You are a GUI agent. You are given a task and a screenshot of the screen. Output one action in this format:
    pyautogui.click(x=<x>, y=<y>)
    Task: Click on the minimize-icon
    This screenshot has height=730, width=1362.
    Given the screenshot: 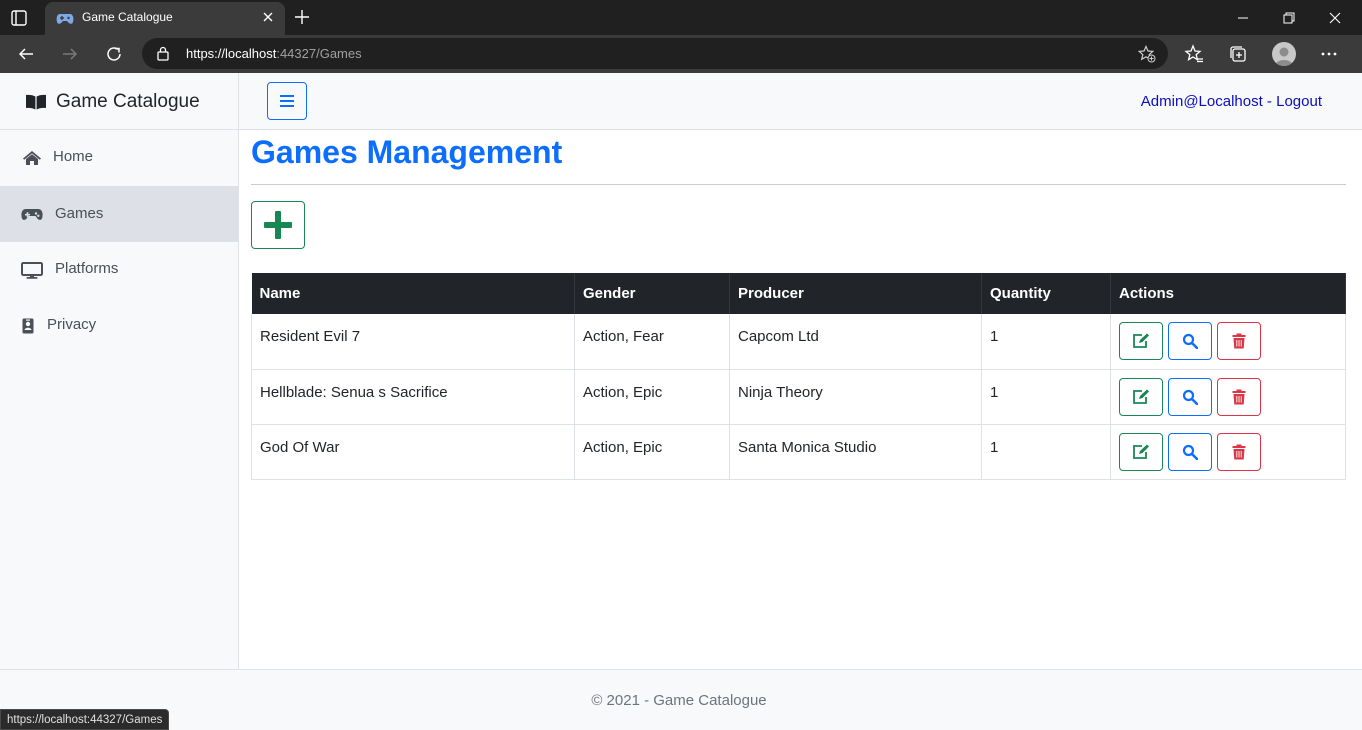 What is the action you would take?
    pyautogui.click(x=1243, y=17)
    